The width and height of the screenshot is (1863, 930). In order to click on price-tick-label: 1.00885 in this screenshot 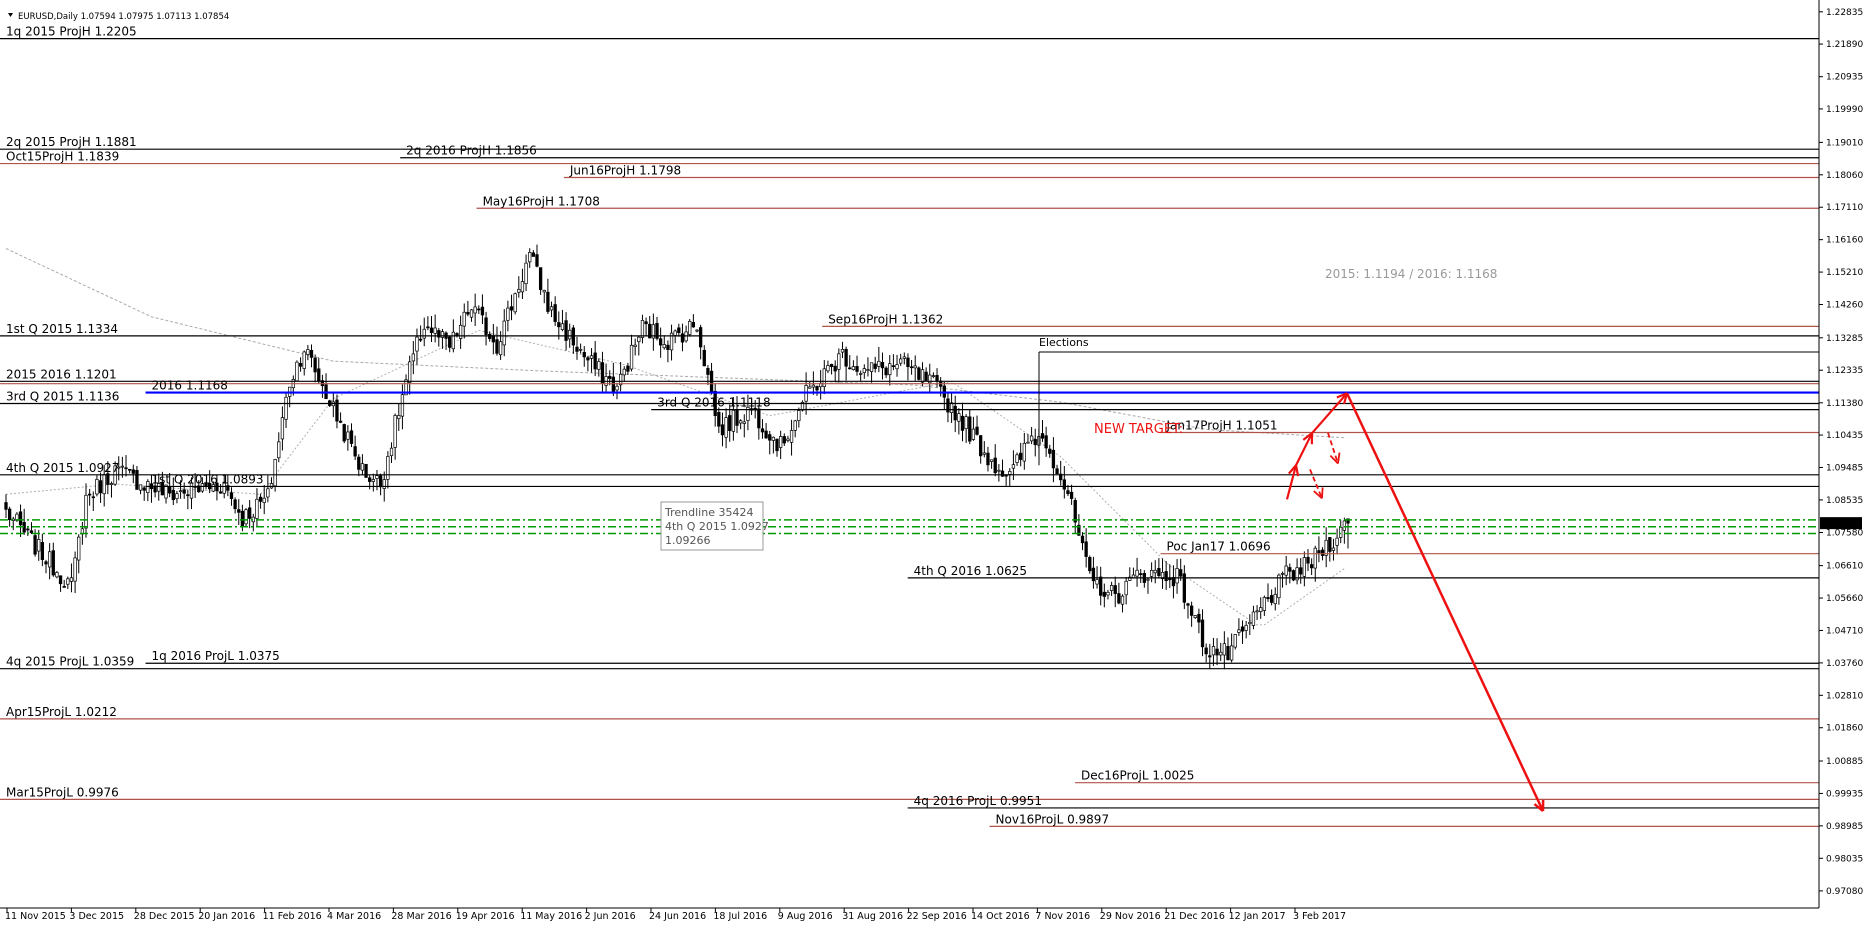, I will do `click(1844, 762)`.